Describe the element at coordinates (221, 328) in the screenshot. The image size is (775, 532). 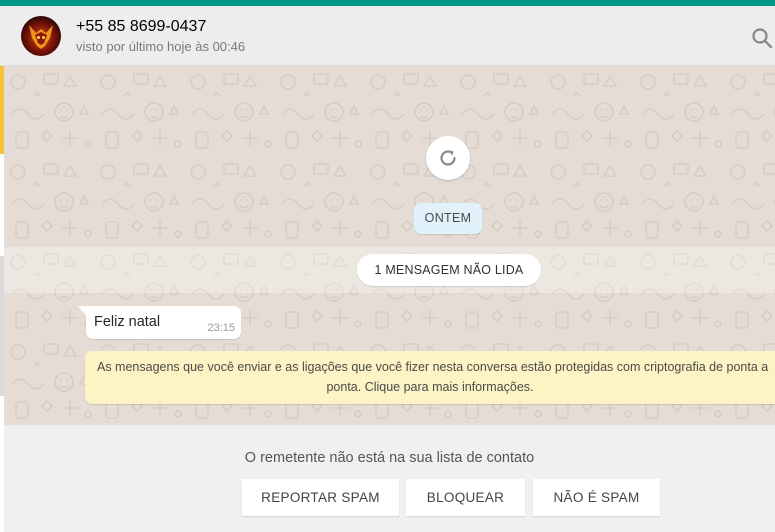
I see `message-time: 23:15` at that location.